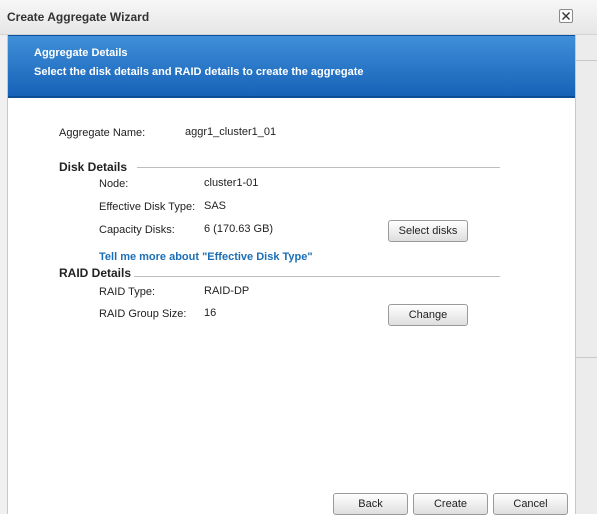 This screenshot has width=597, height=515. Describe the element at coordinates (81, 53) in the screenshot. I see `step-title: Aggregate Details` at that location.